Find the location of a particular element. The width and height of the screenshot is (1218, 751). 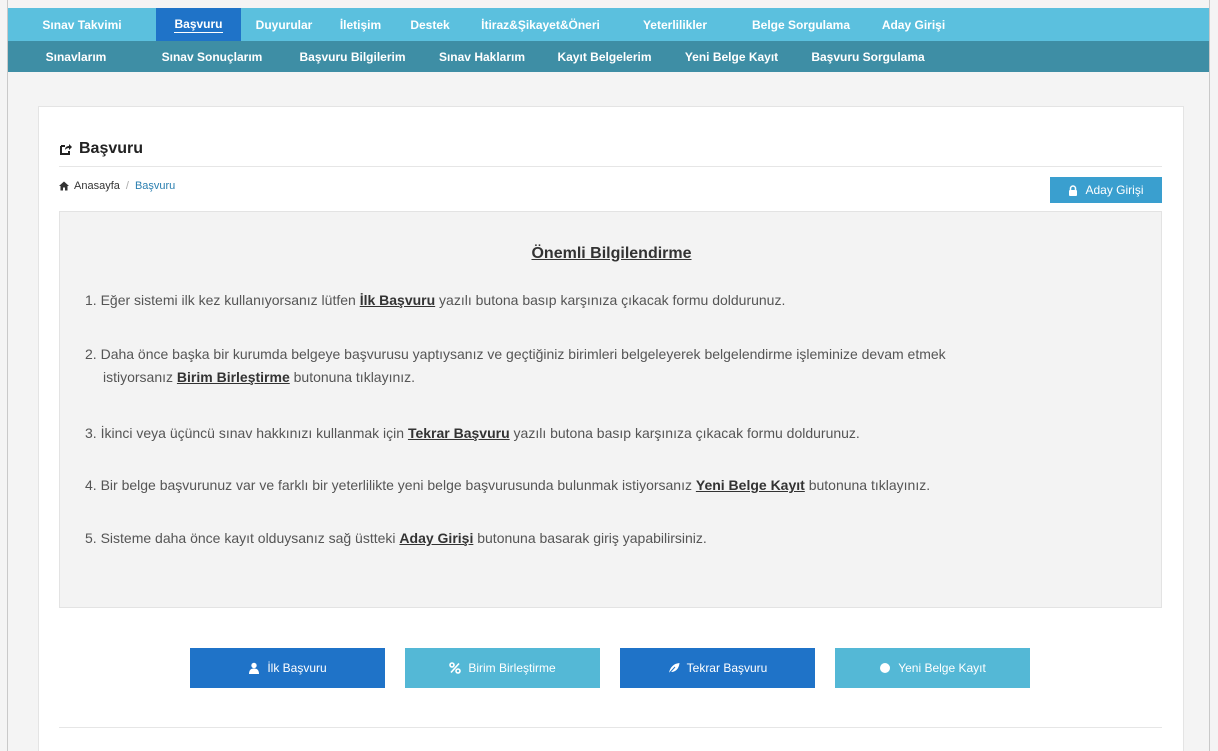

nav-yeterlilikler: Yeterlilikler is located at coordinates (675, 24).